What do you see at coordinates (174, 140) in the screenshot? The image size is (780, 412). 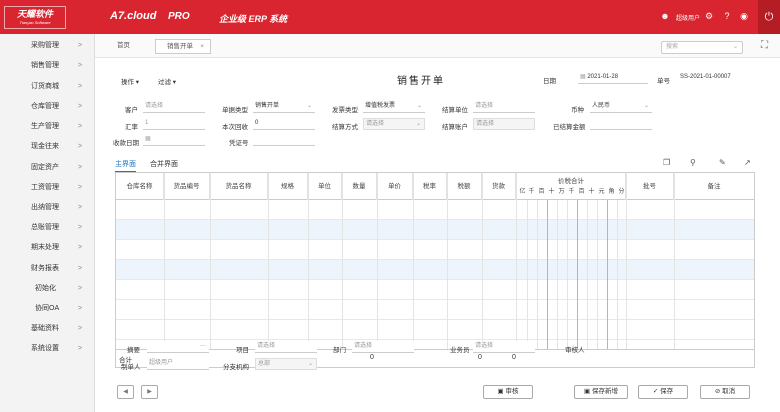 I see `receipt-date-field: ▦` at bounding box center [174, 140].